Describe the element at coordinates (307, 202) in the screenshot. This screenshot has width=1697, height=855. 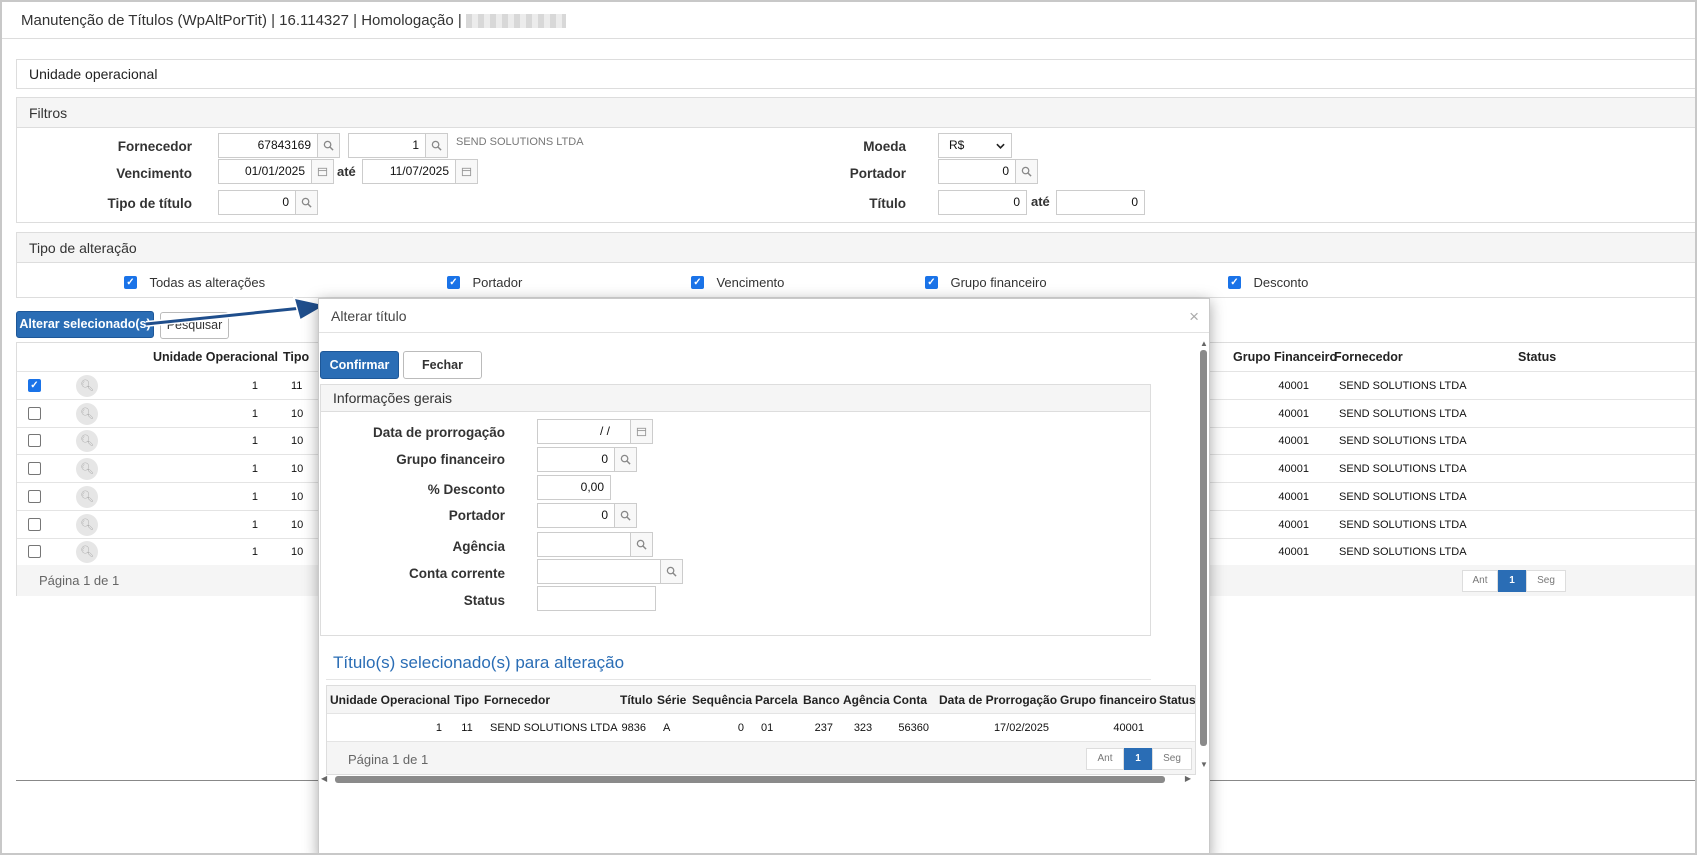
I see `tipo-titulo-search-button` at that location.